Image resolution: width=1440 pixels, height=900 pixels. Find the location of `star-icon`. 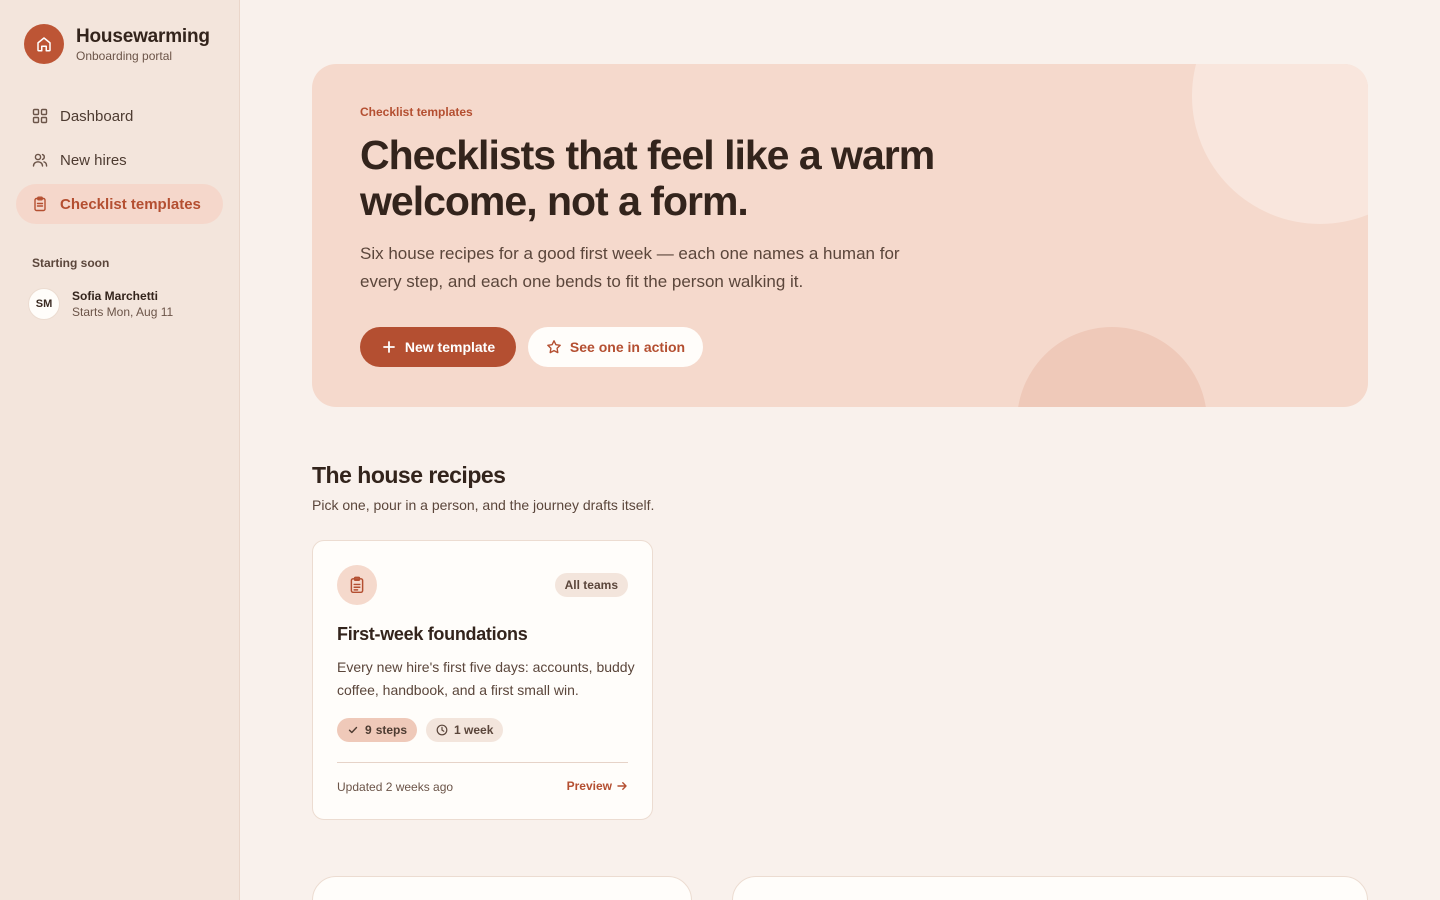

star-icon is located at coordinates (554, 347).